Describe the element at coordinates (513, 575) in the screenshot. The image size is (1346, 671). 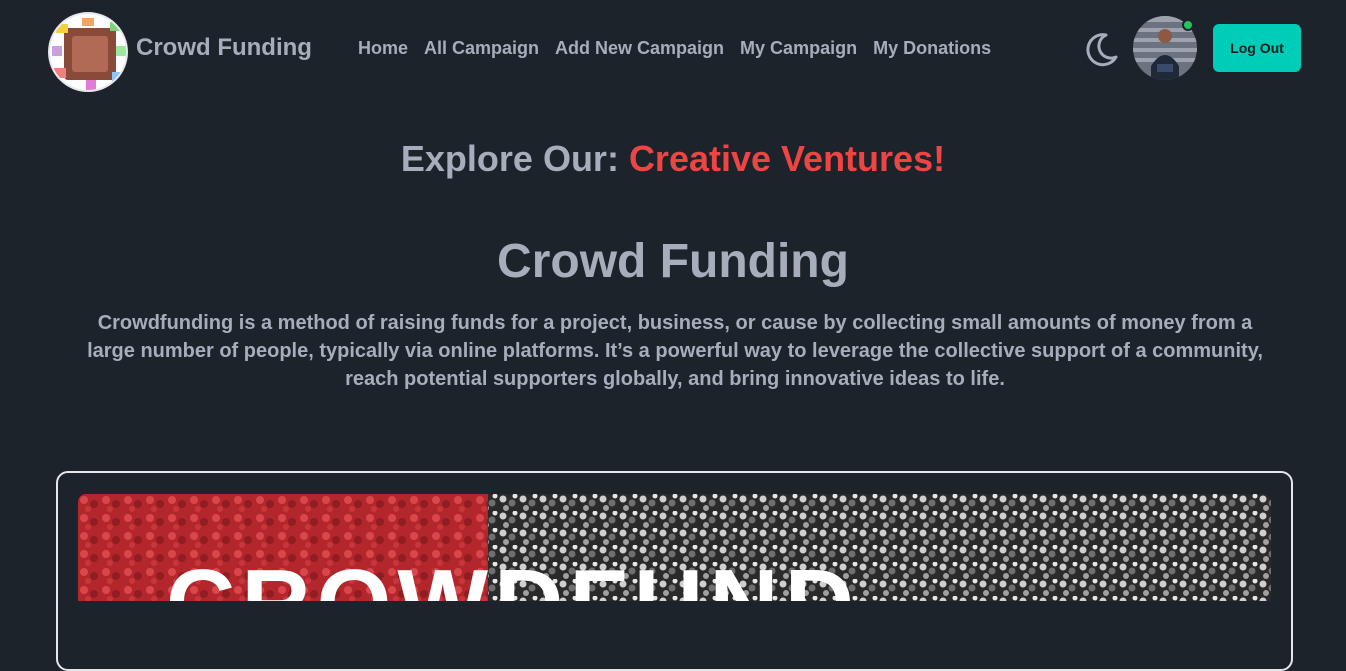
I see `banner-overlay-text: CROWDFUND` at that location.